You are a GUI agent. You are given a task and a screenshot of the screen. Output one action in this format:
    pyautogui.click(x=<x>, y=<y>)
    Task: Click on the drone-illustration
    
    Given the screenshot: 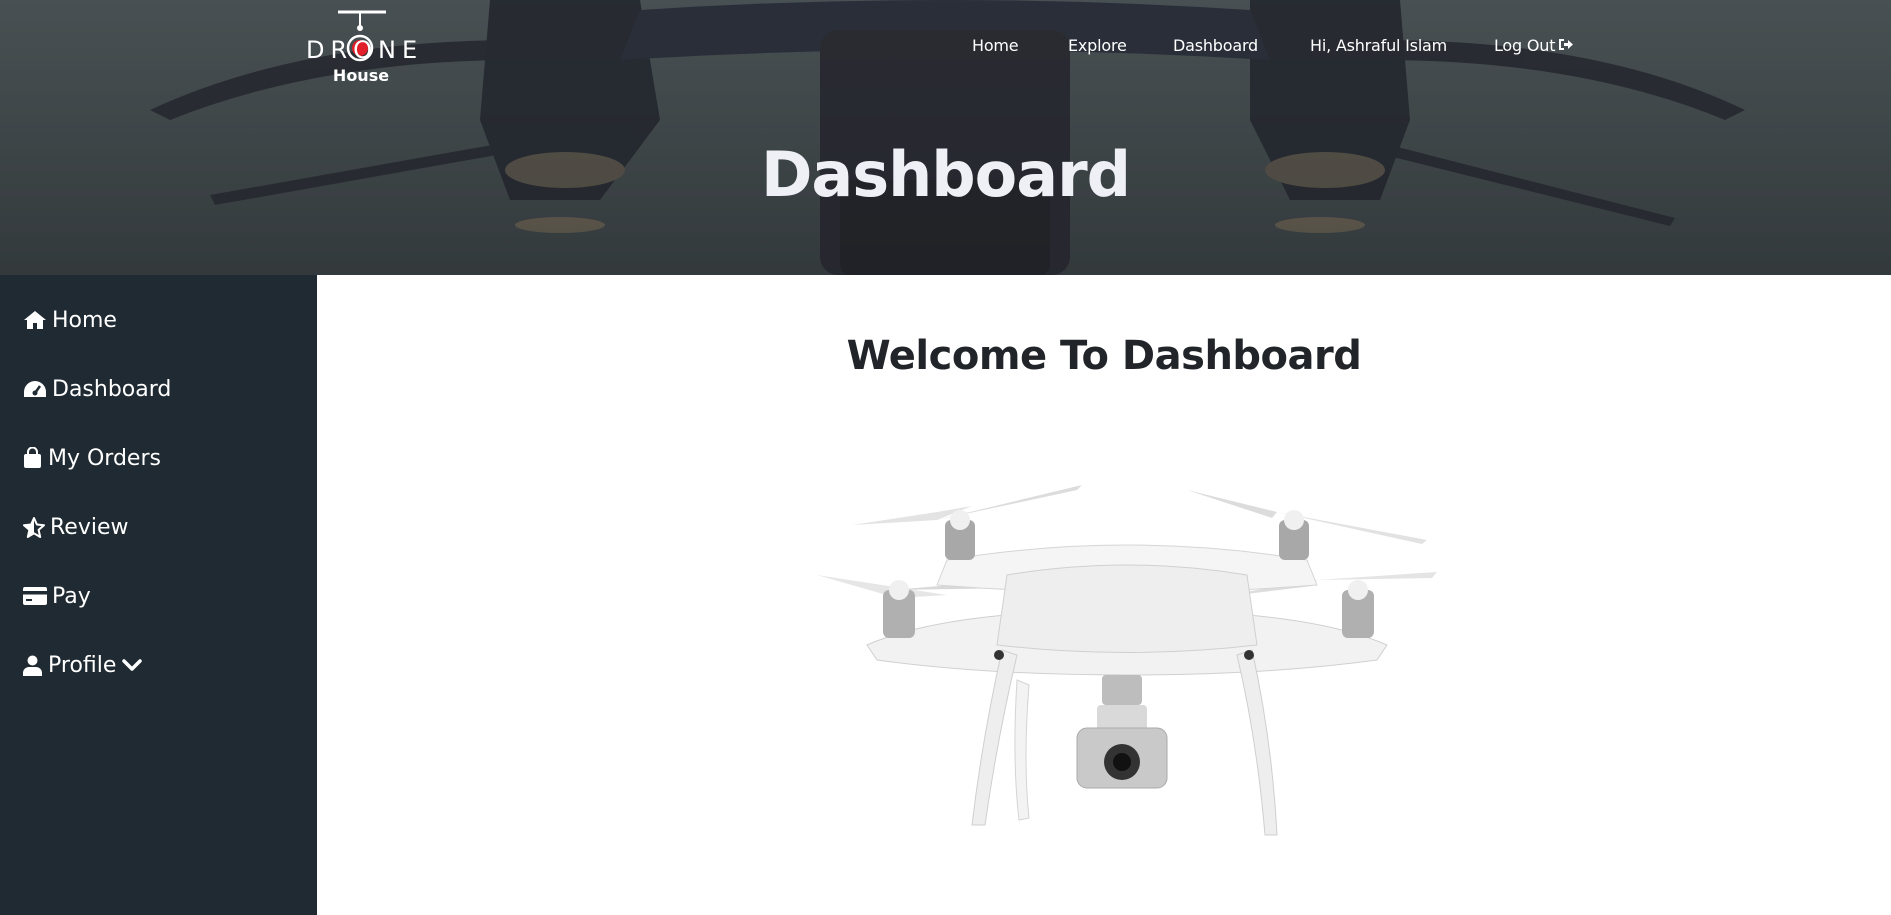 What is the action you would take?
    pyautogui.click(x=1127, y=660)
    